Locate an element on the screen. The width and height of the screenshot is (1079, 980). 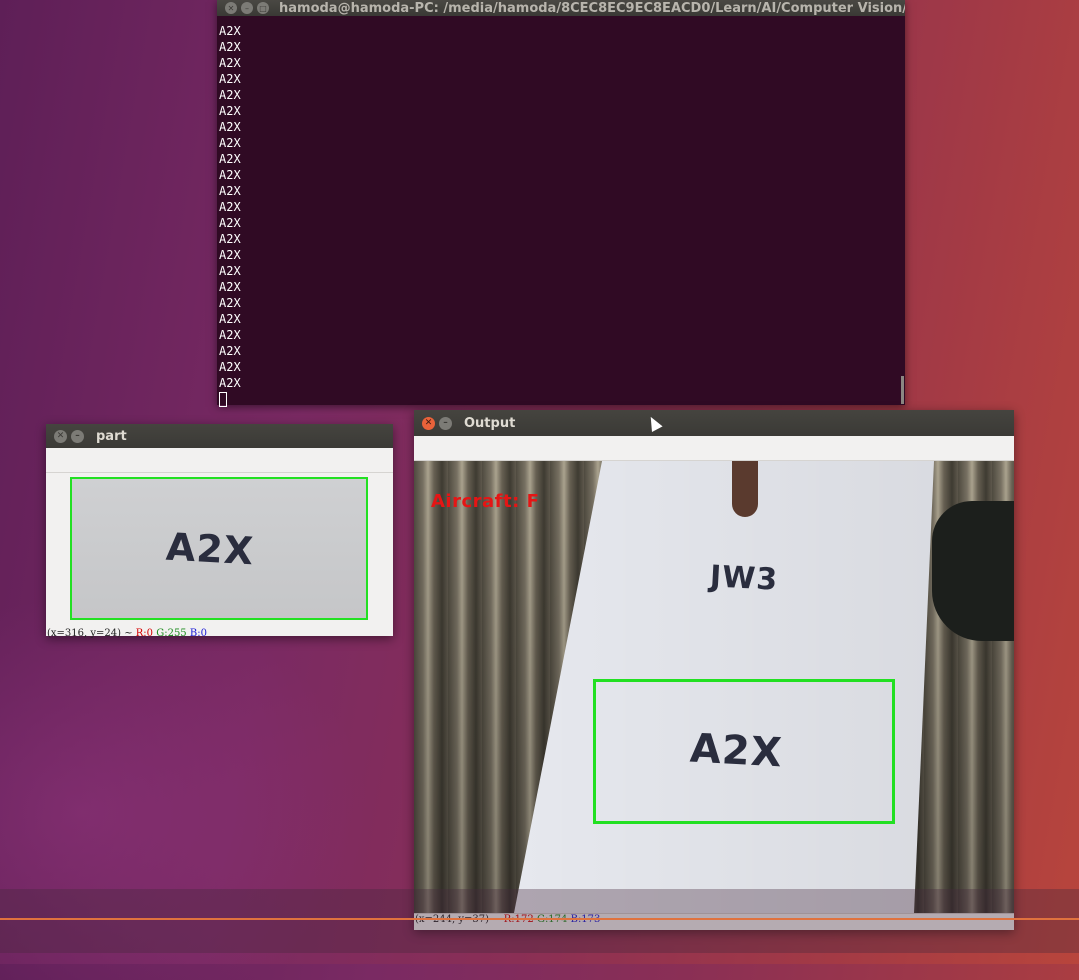
part-toolbar is located at coordinates (219, 460).